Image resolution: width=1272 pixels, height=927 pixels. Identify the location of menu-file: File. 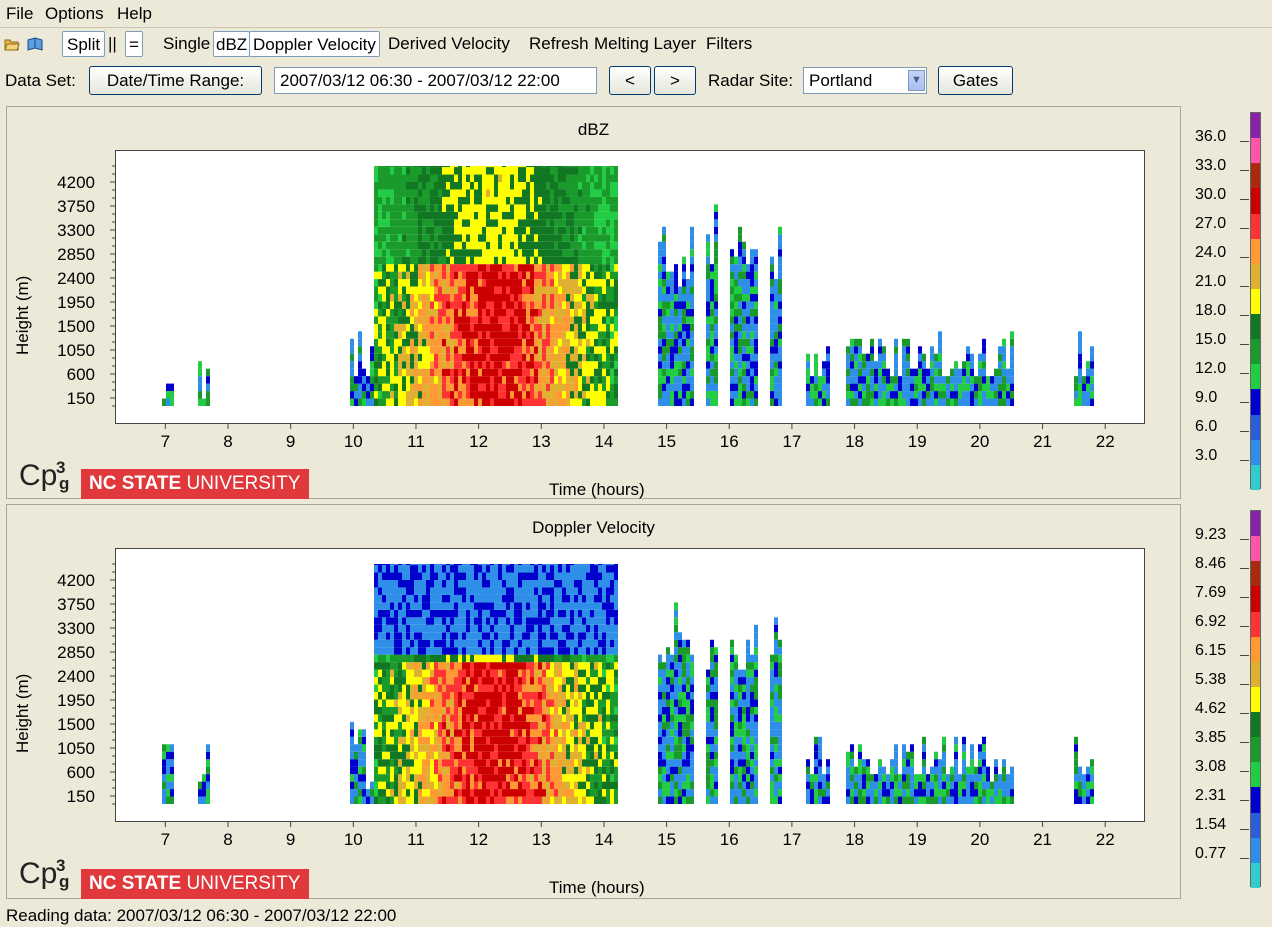
(19, 14).